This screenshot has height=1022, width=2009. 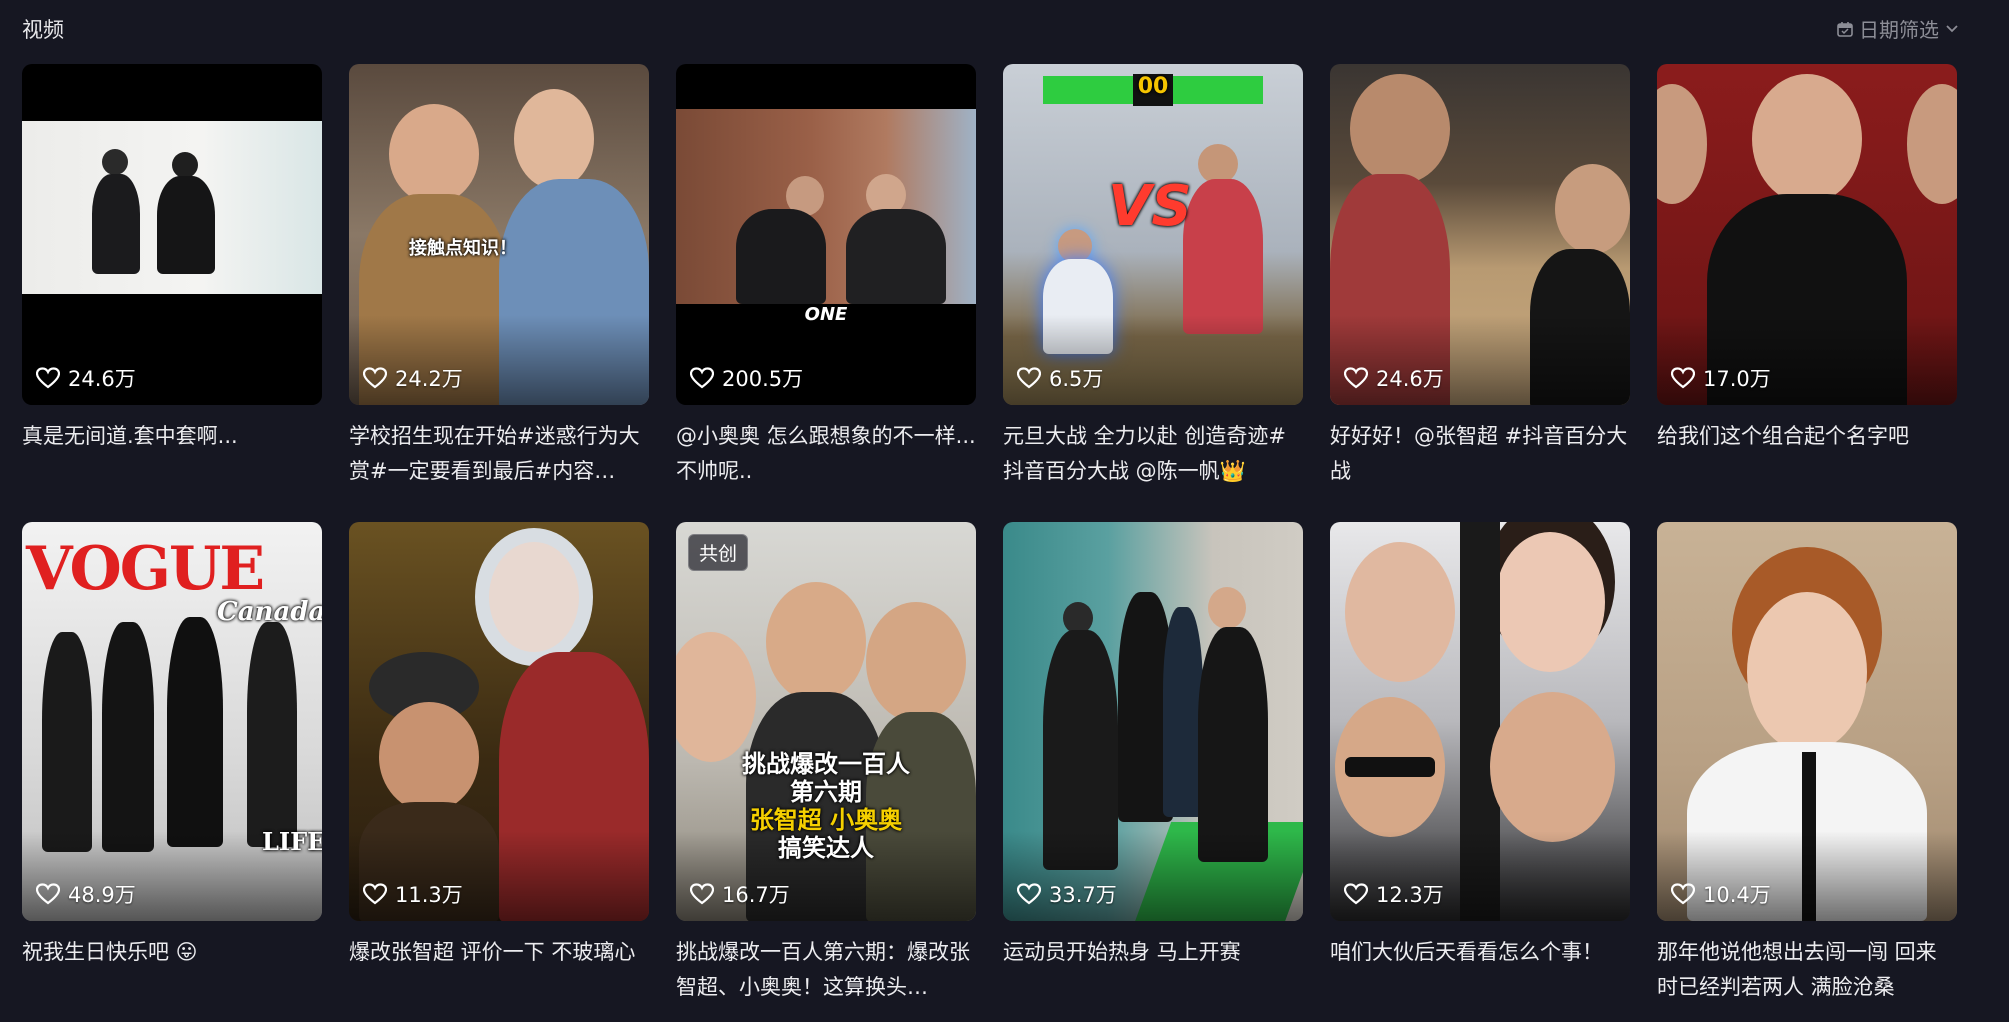 What do you see at coordinates (269, 612) in the screenshot?
I see `magazine-subtitle: Canada` at bounding box center [269, 612].